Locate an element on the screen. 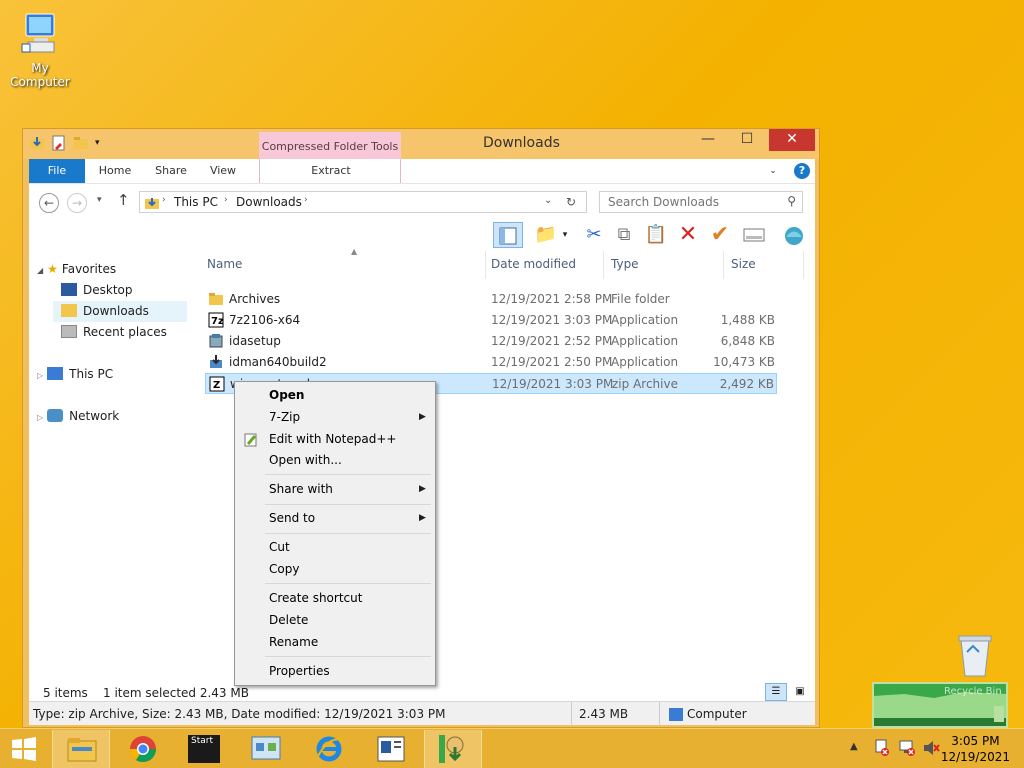 The height and width of the screenshot is (768, 1024). desktop-icon-my-computer: My Computer is located at coordinates (40, 50).